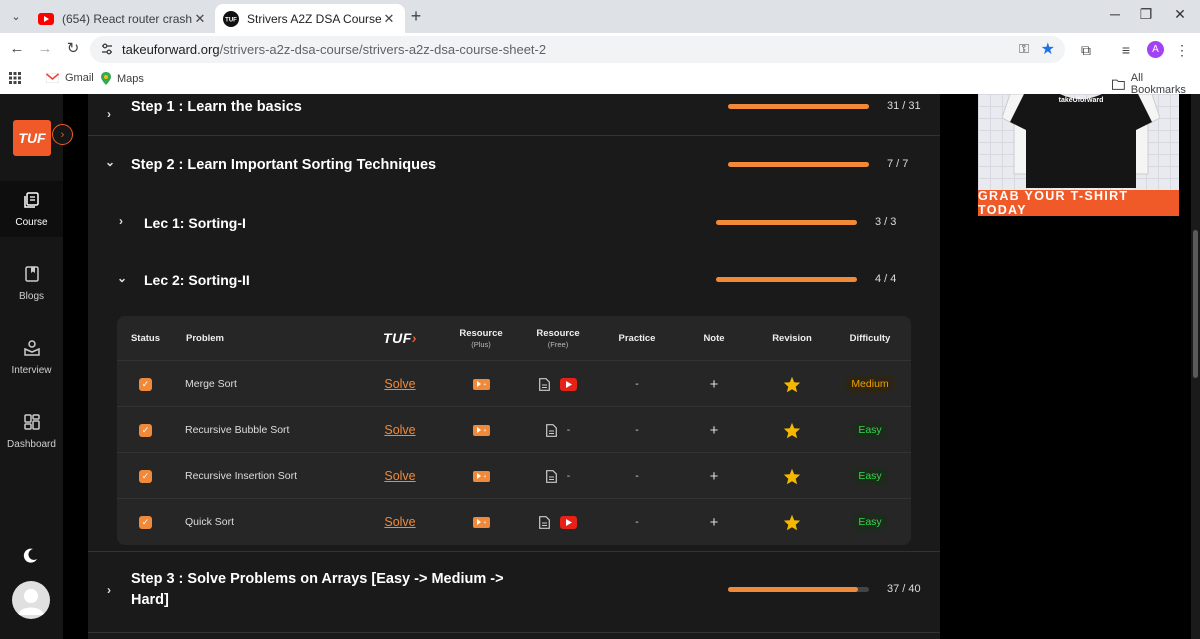 This screenshot has width=1200, height=639. I want to click on sidebar-item-course: Course, so click(31, 209).